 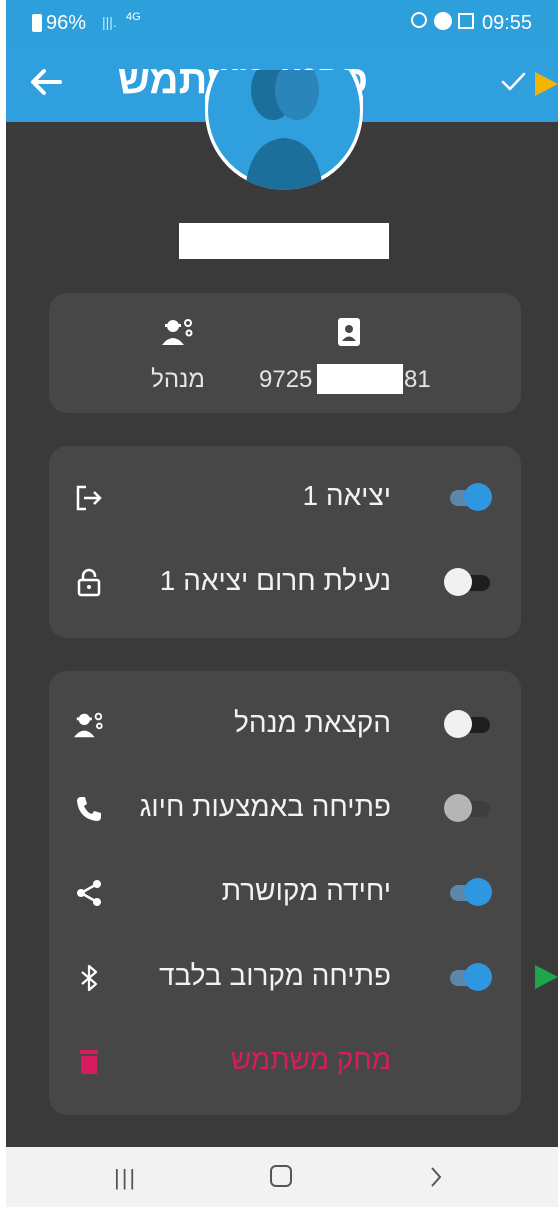 What do you see at coordinates (312, 722) in the screenshot?
I see `setting-label: הקצאת מנהל` at bounding box center [312, 722].